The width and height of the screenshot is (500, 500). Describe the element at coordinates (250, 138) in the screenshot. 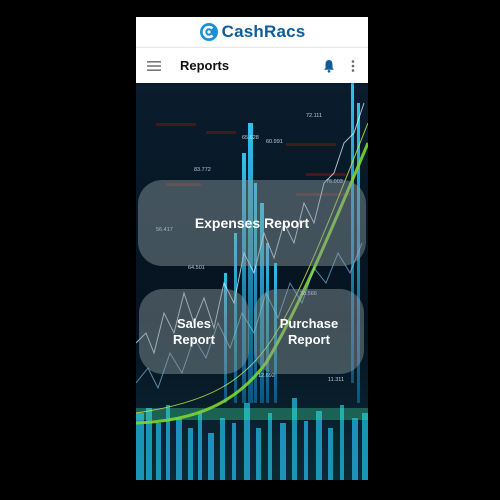

I see `ticker-number: 65.628` at that location.